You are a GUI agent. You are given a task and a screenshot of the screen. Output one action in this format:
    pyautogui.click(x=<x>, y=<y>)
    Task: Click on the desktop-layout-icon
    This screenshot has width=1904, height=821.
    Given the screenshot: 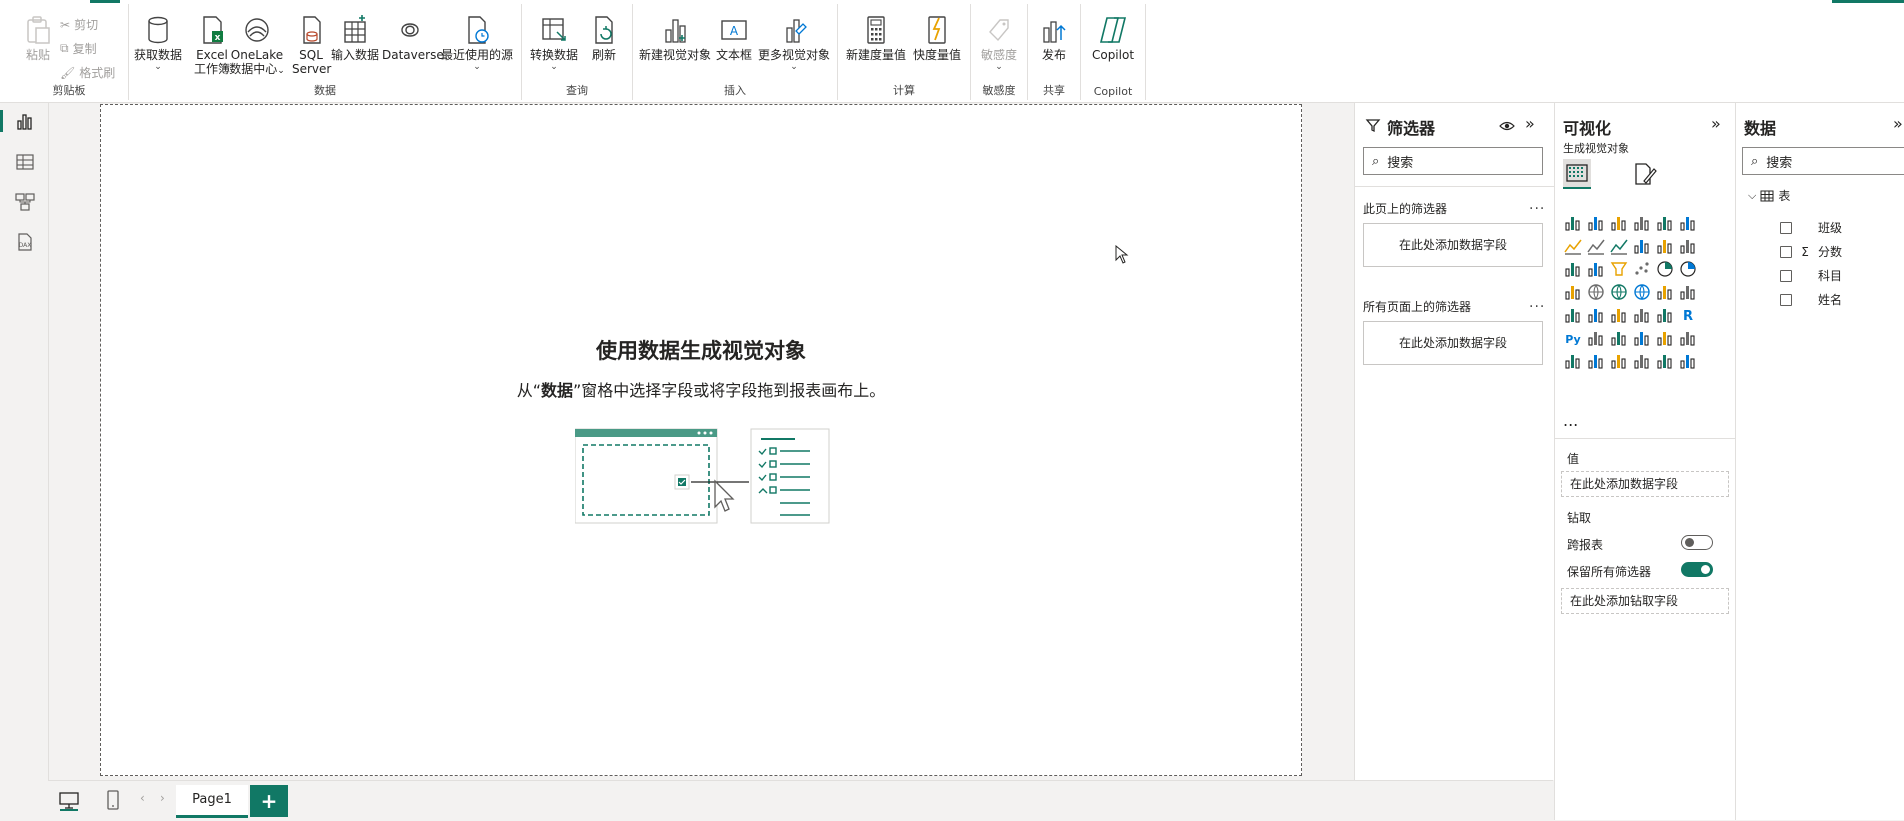 What is the action you would take?
    pyautogui.click(x=69, y=800)
    